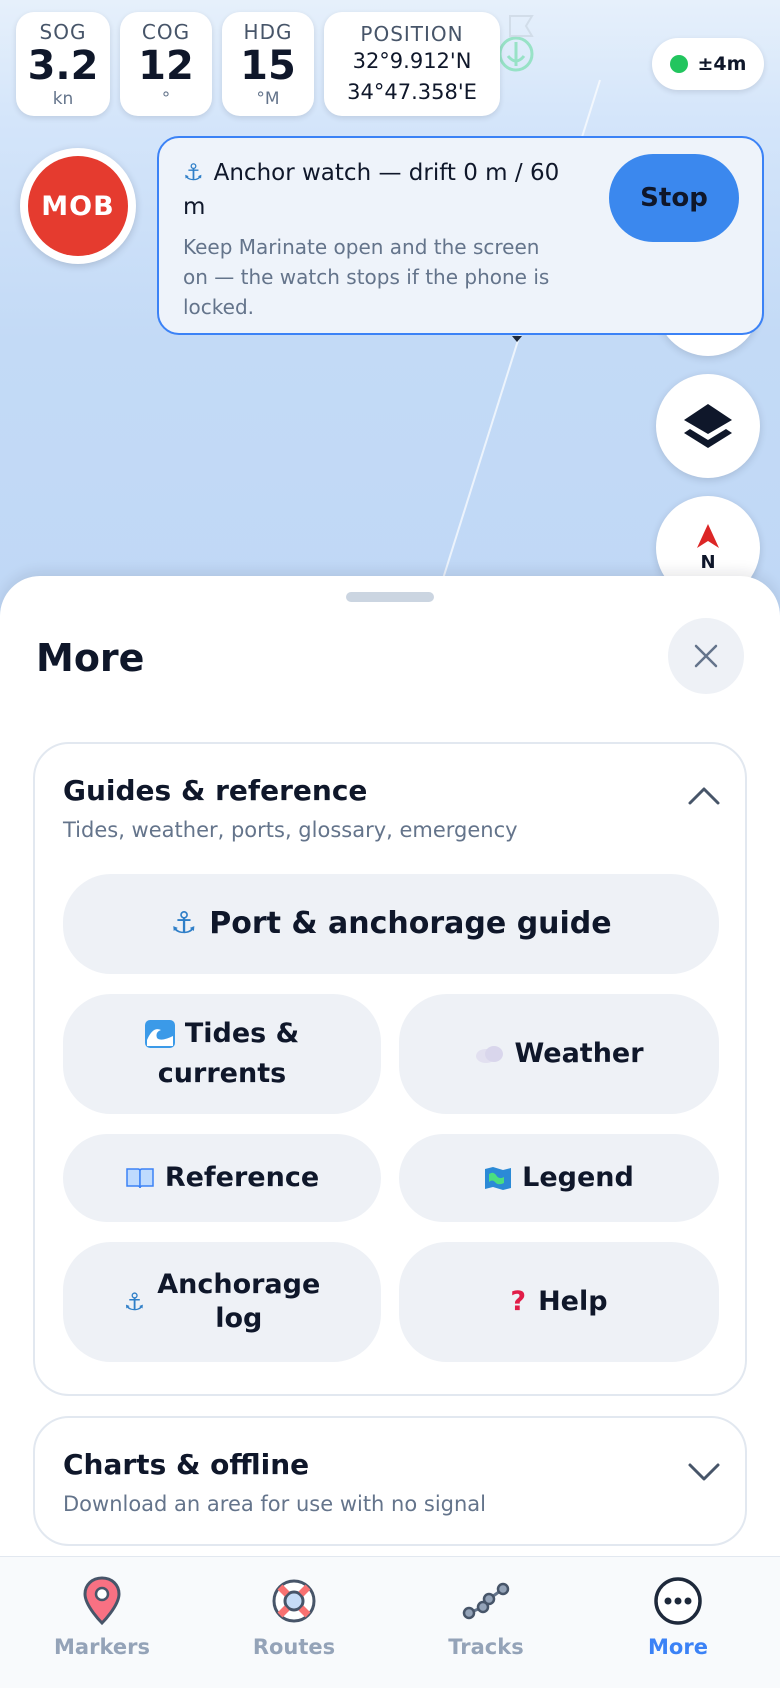  I want to click on anchor-watch-title: ⚓ Anchor watch — drift 0 m / 60 m, so click(371, 190).